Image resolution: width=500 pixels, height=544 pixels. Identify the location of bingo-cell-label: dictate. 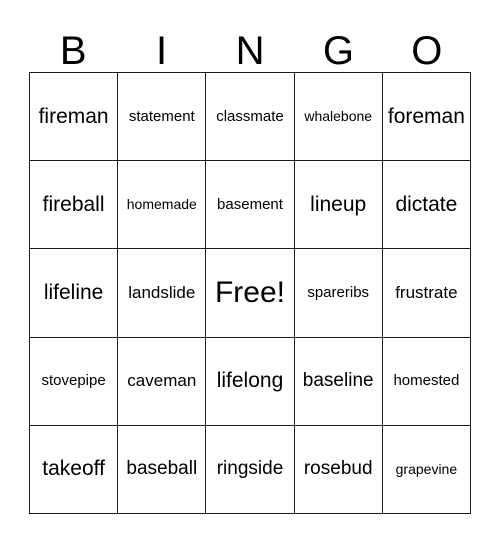
(426, 204).